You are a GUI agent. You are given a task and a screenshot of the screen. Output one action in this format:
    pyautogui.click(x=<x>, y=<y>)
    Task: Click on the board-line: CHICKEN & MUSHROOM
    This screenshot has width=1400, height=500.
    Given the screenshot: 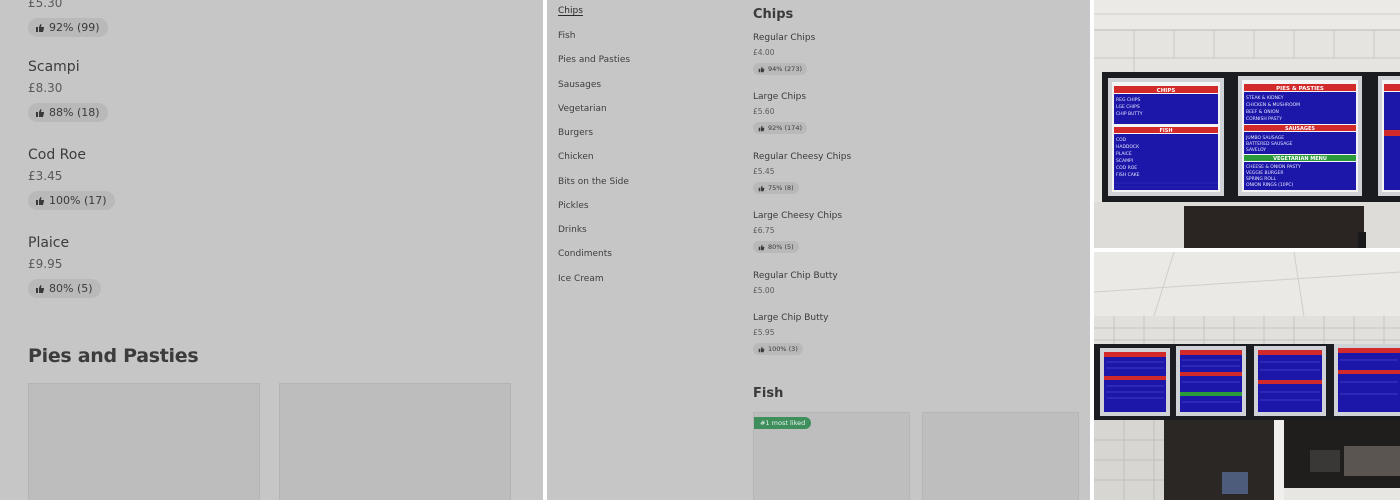 What is the action you would take?
    pyautogui.click(x=1273, y=105)
    